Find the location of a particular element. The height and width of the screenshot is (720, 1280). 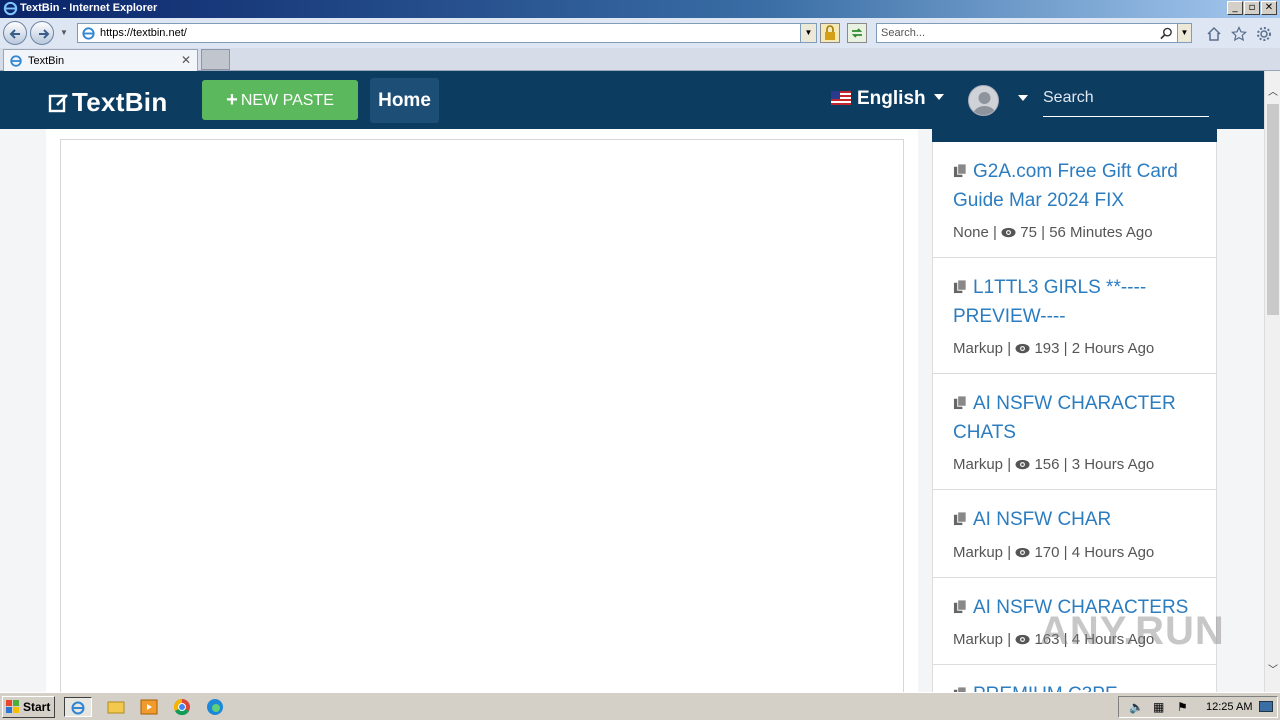

paste-title-link: AI NSFW CHARACTER CHATS is located at coordinates (1074, 418).